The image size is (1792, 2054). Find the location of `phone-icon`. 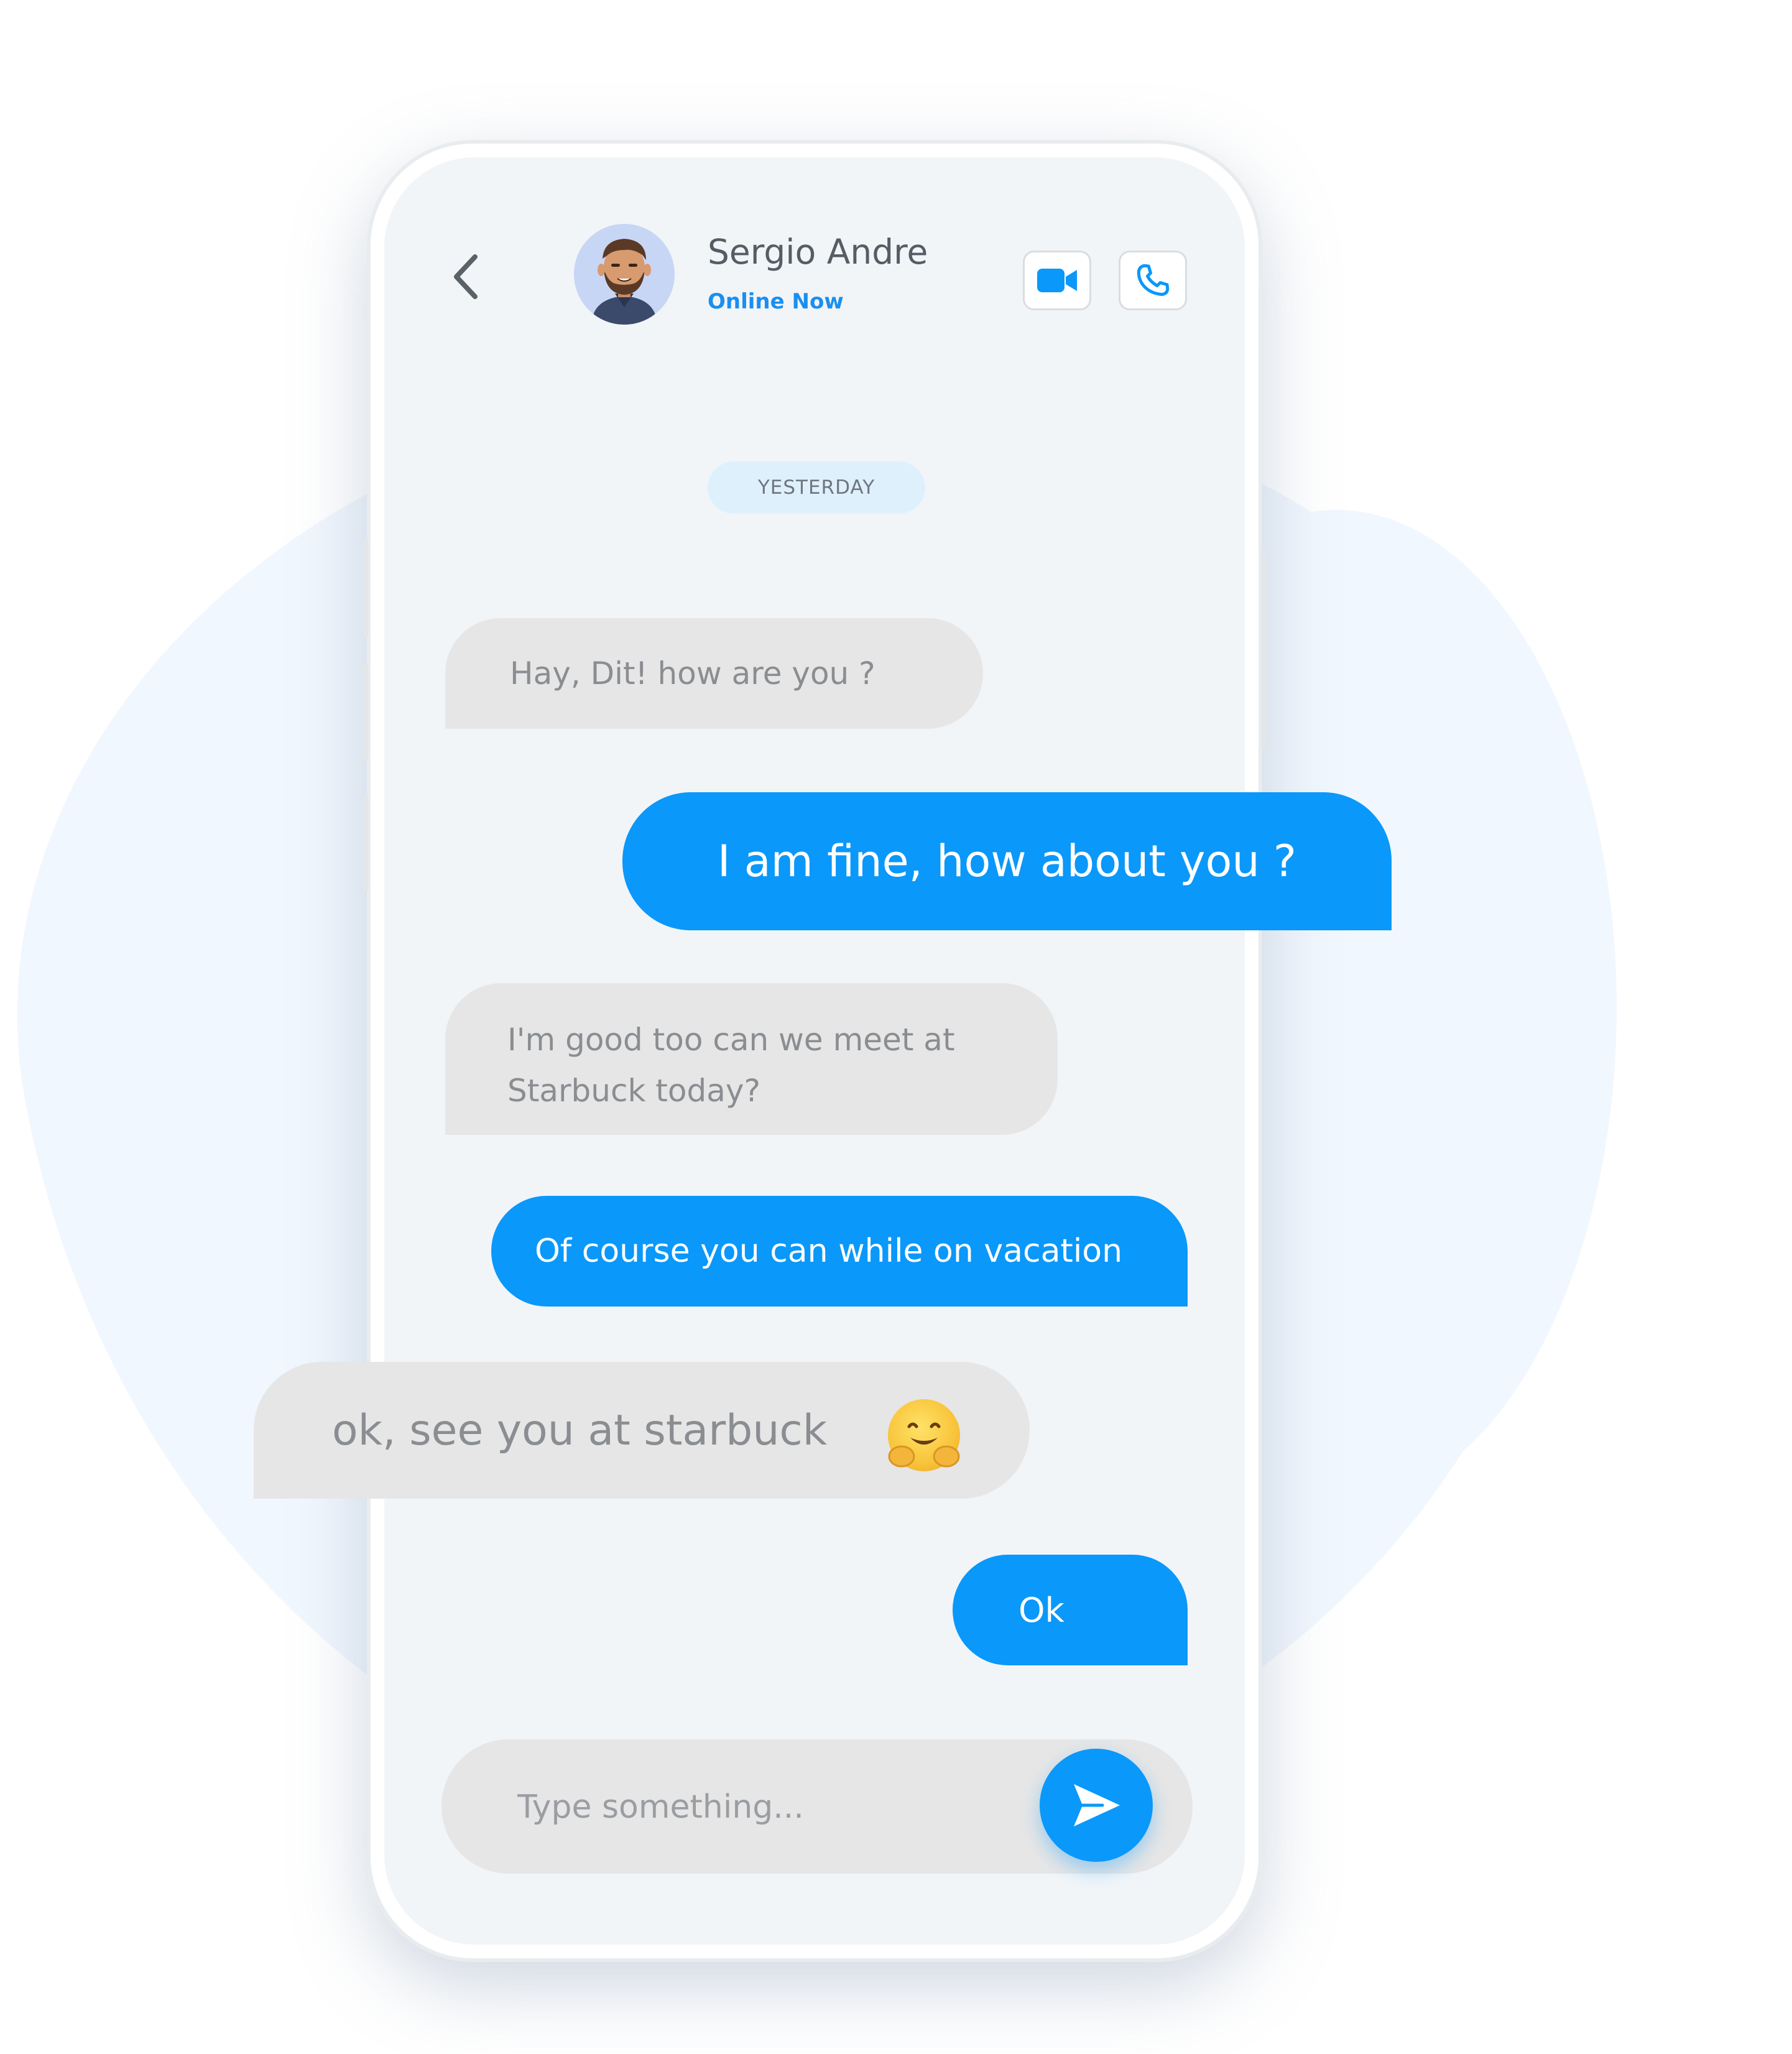

phone-icon is located at coordinates (1153, 280).